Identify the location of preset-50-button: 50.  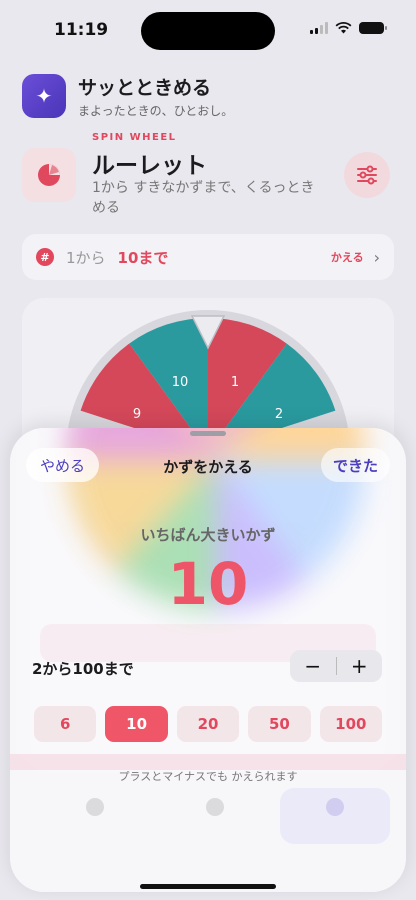
(279, 724).